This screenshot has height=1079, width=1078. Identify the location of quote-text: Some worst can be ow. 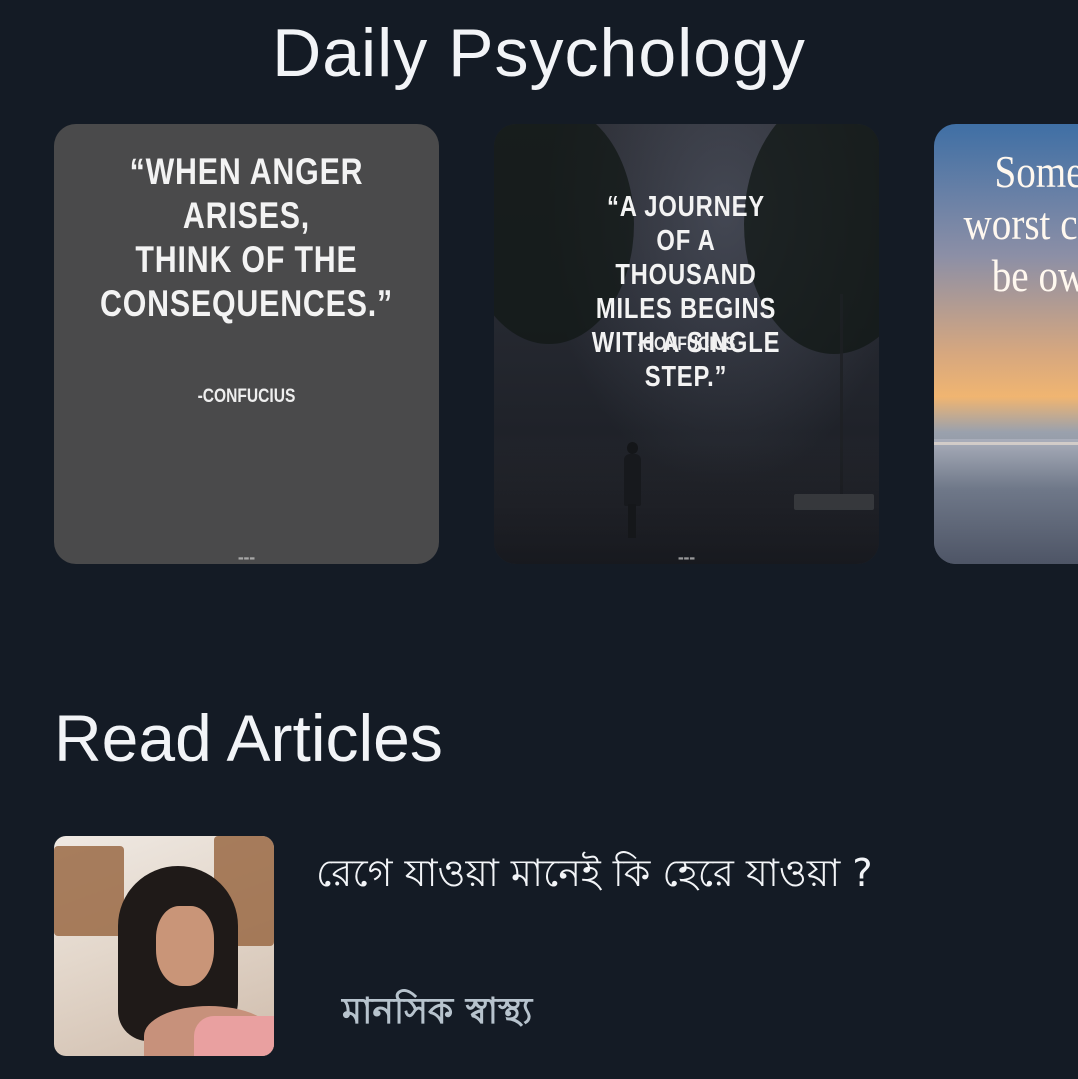
(1020, 223).